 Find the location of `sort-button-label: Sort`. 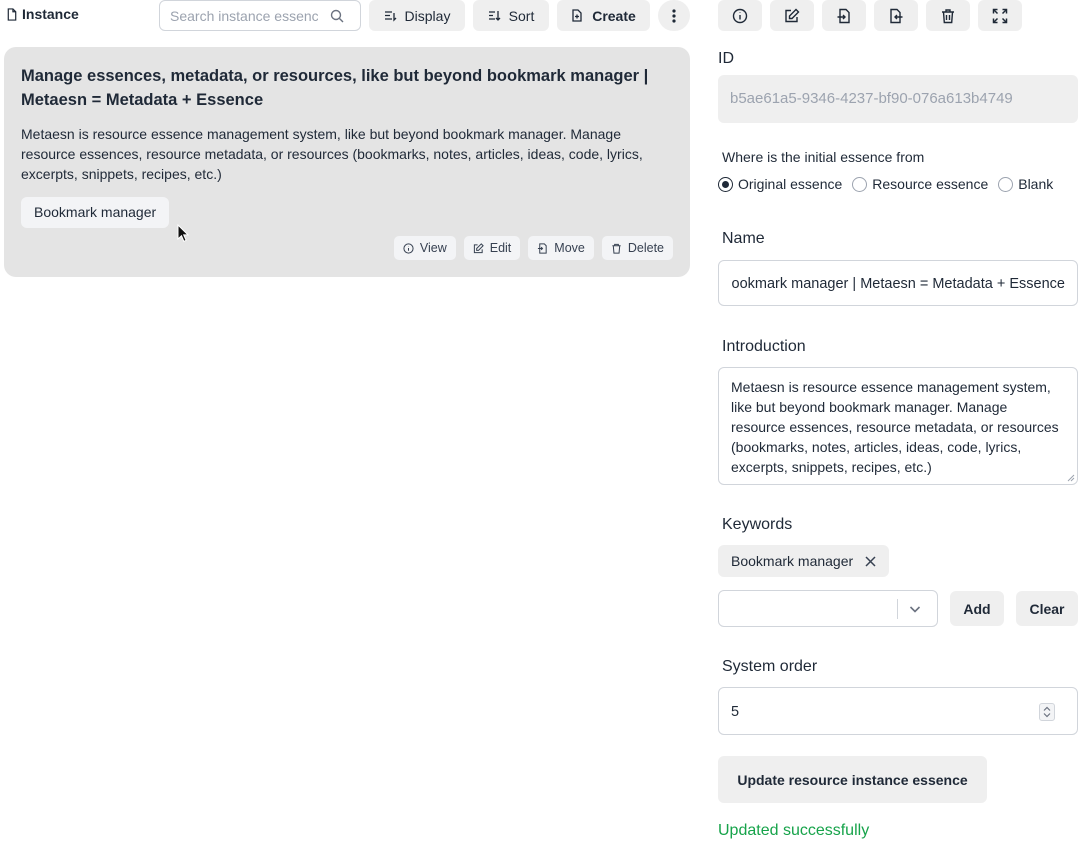

sort-button-label: Sort is located at coordinates (521, 15).